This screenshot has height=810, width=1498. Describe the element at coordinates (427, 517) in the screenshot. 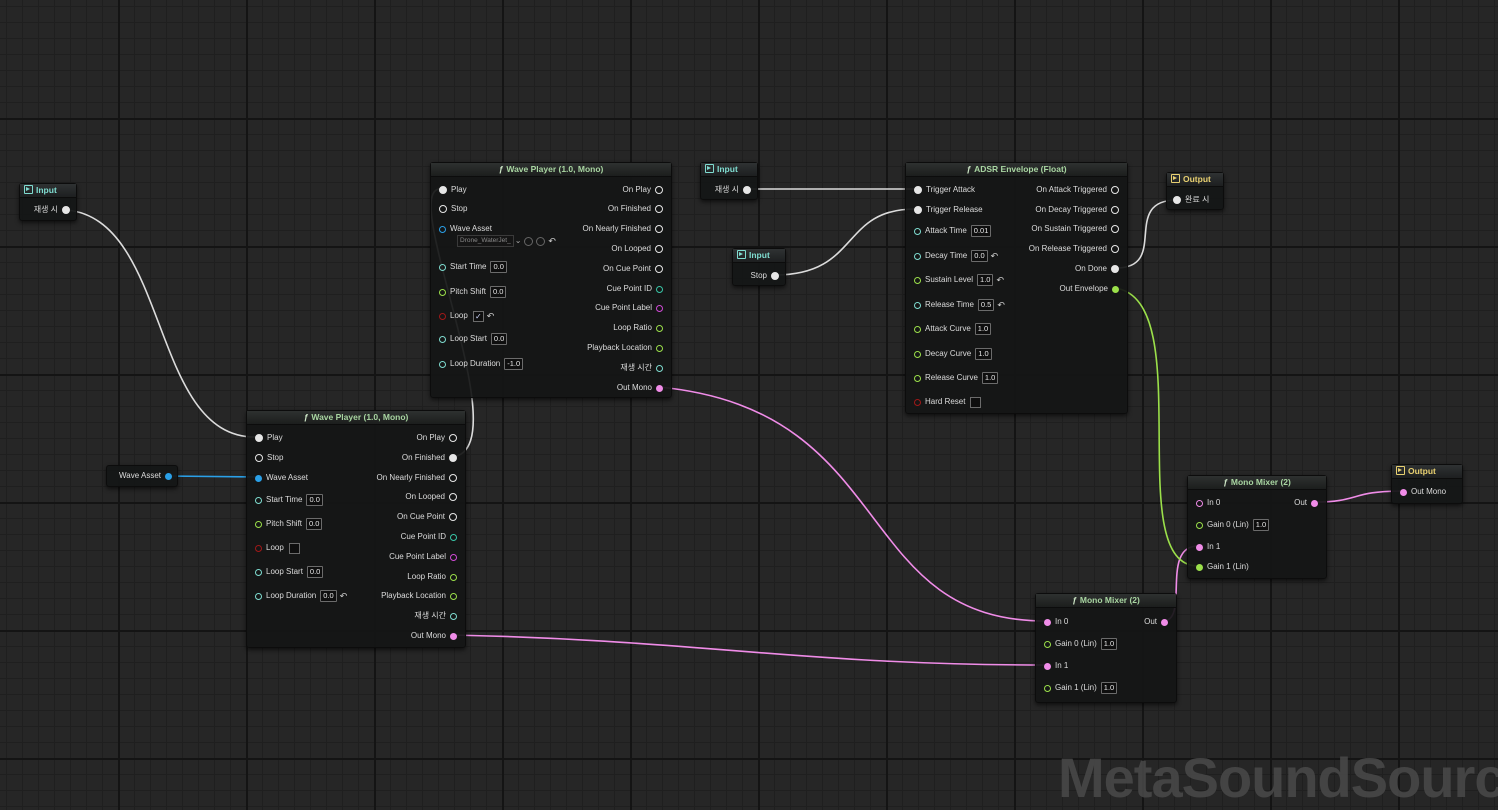

I see `pin-on-cue-point: On Cue Point` at that location.